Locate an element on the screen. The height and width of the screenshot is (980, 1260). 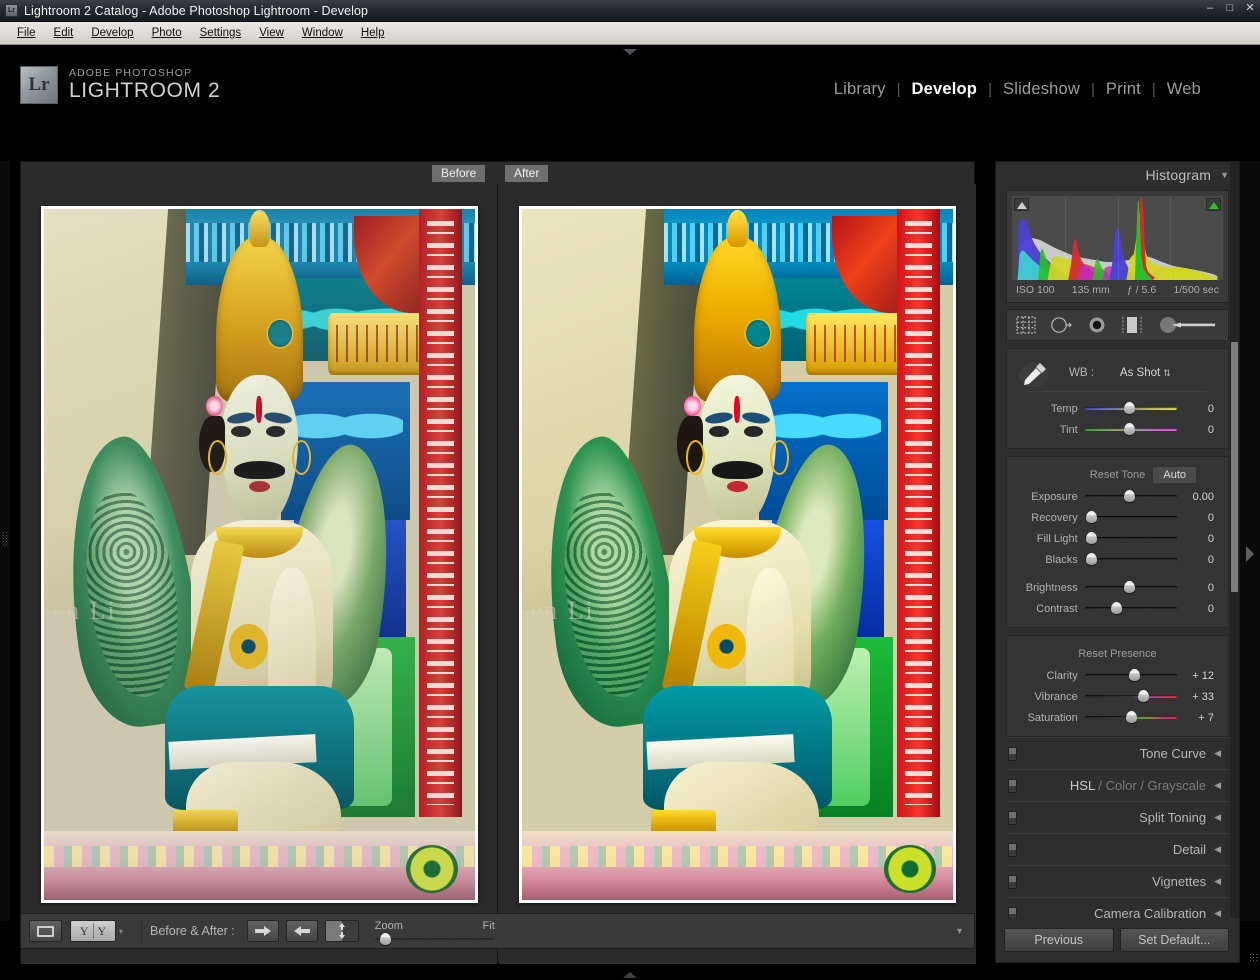
slider-exposure: Exposure 0.00 is located at coordinates (1117, 496).